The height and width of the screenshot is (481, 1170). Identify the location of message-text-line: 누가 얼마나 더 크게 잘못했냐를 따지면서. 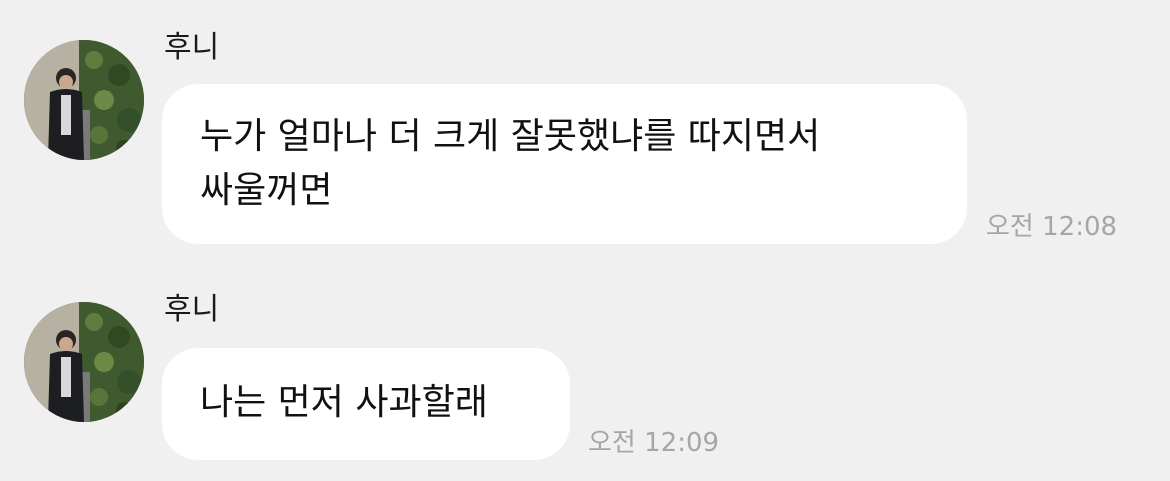
(510, 136).